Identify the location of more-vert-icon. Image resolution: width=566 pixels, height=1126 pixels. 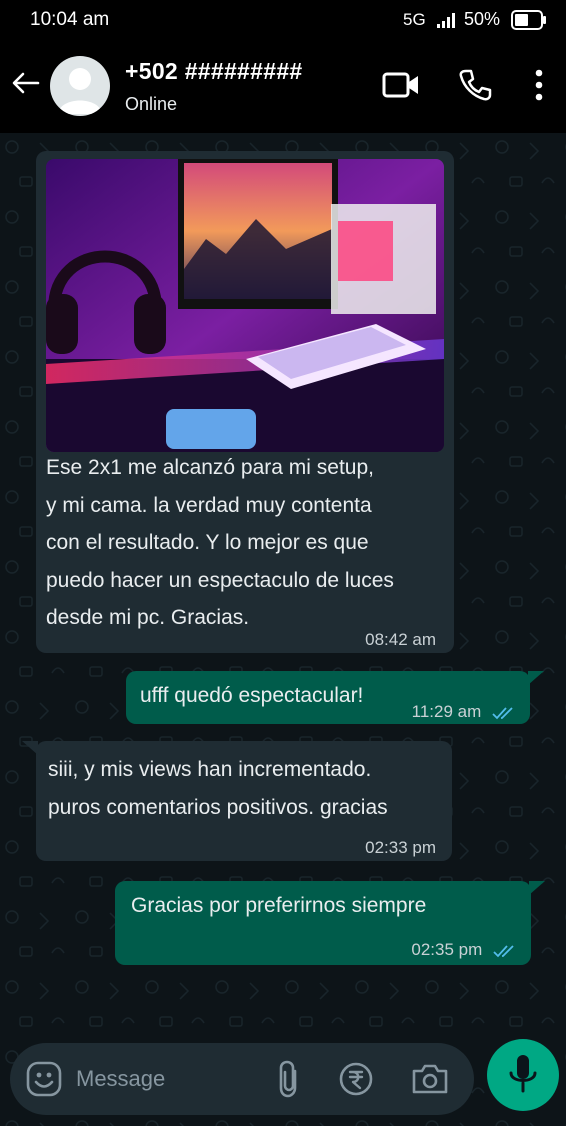
(539, 86).